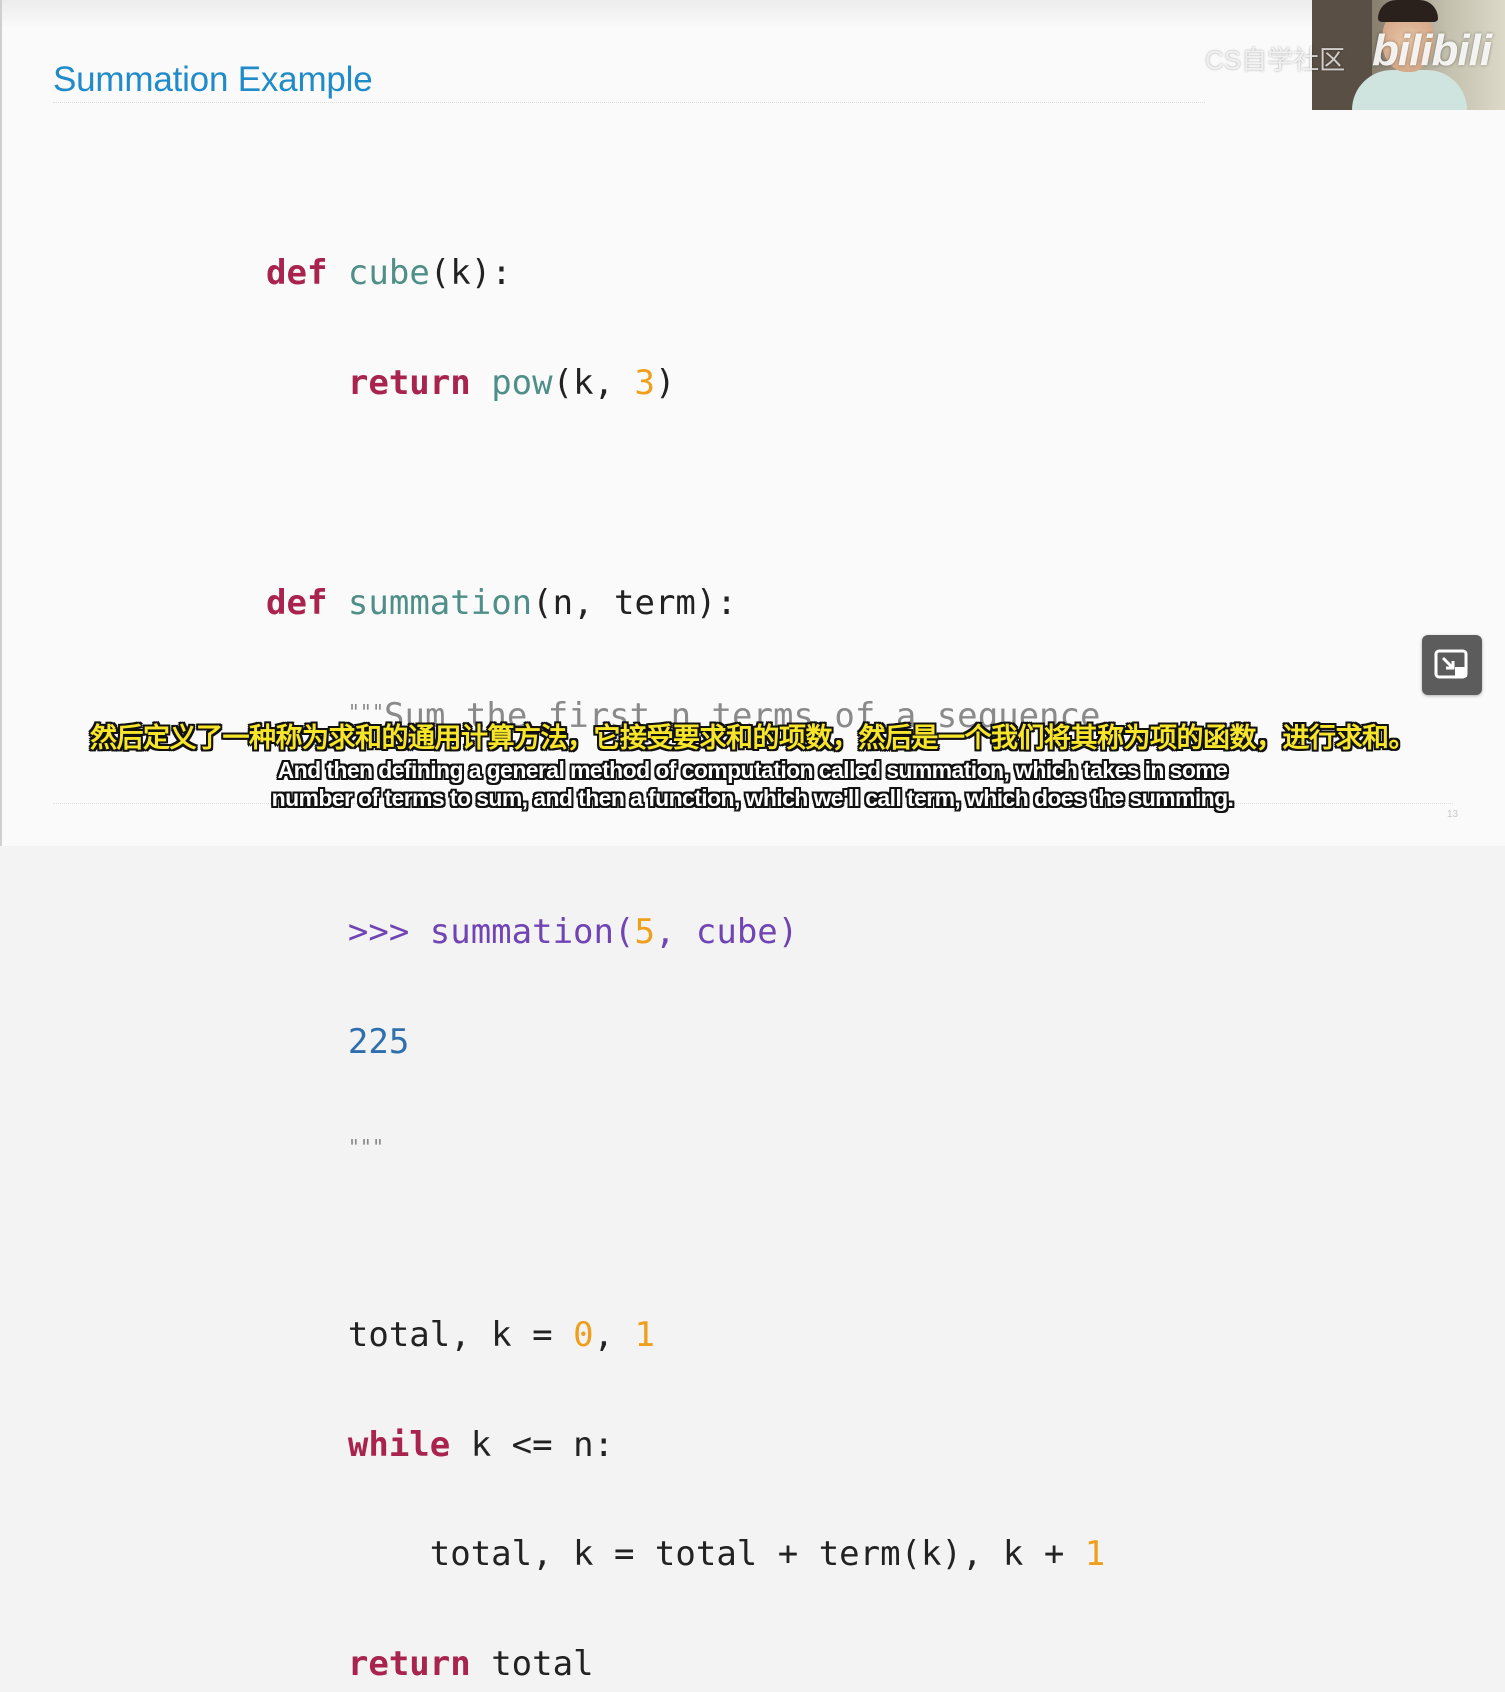 This screenshot has width=1505, height=1692. Describe the element at coordinates (629, 102) in the screenshot. I see `title-divider` at that location.